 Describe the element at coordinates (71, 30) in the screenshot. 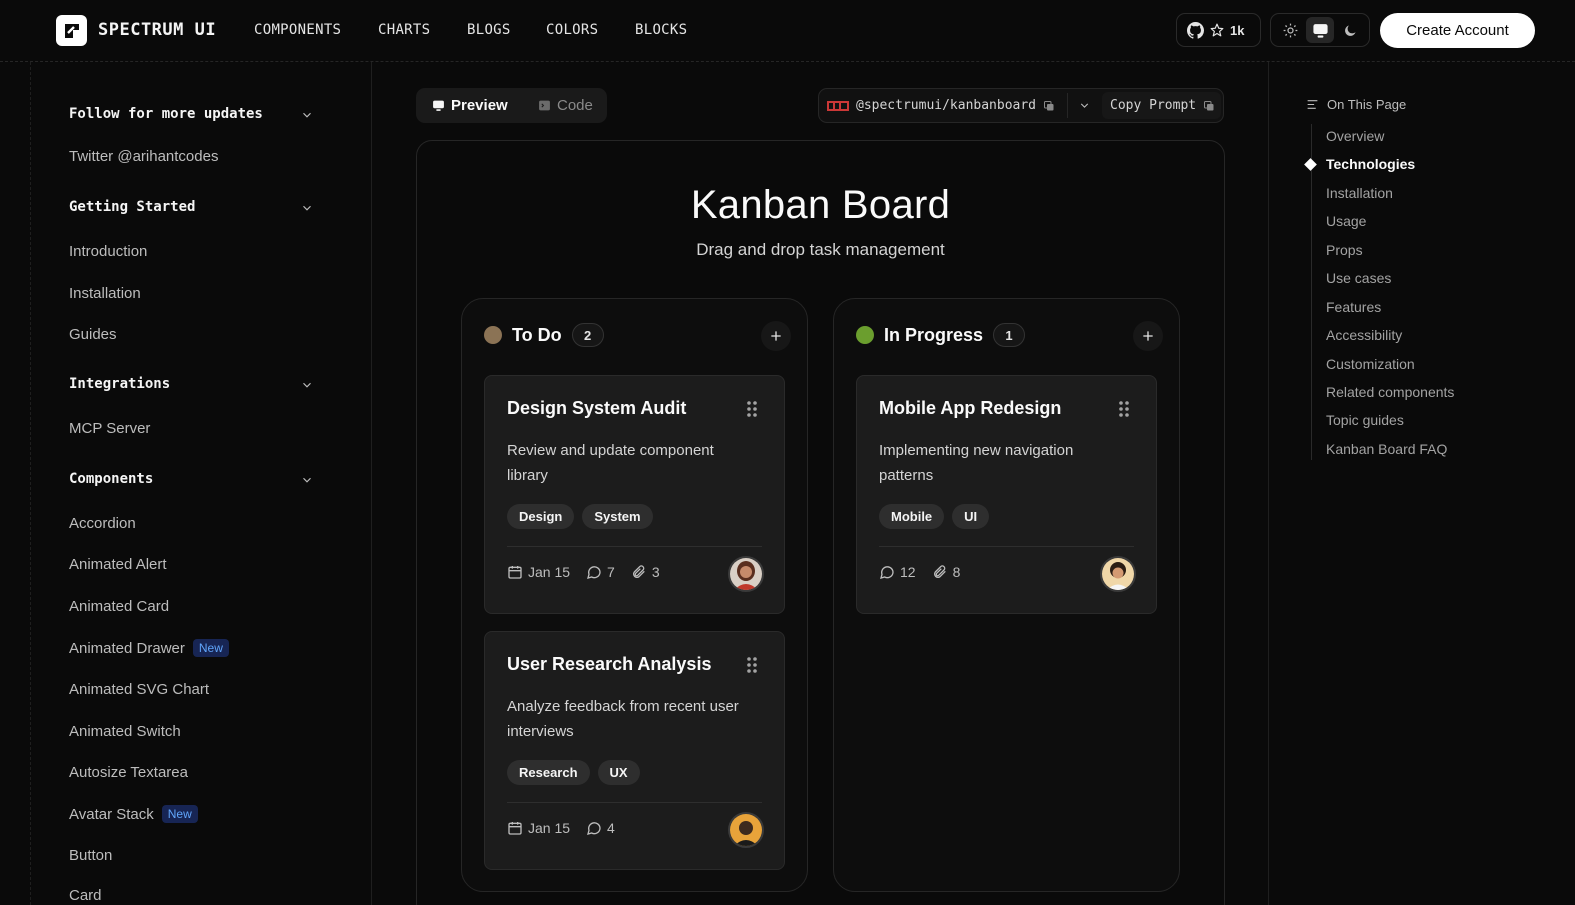

I see `logo-icon` at that location.